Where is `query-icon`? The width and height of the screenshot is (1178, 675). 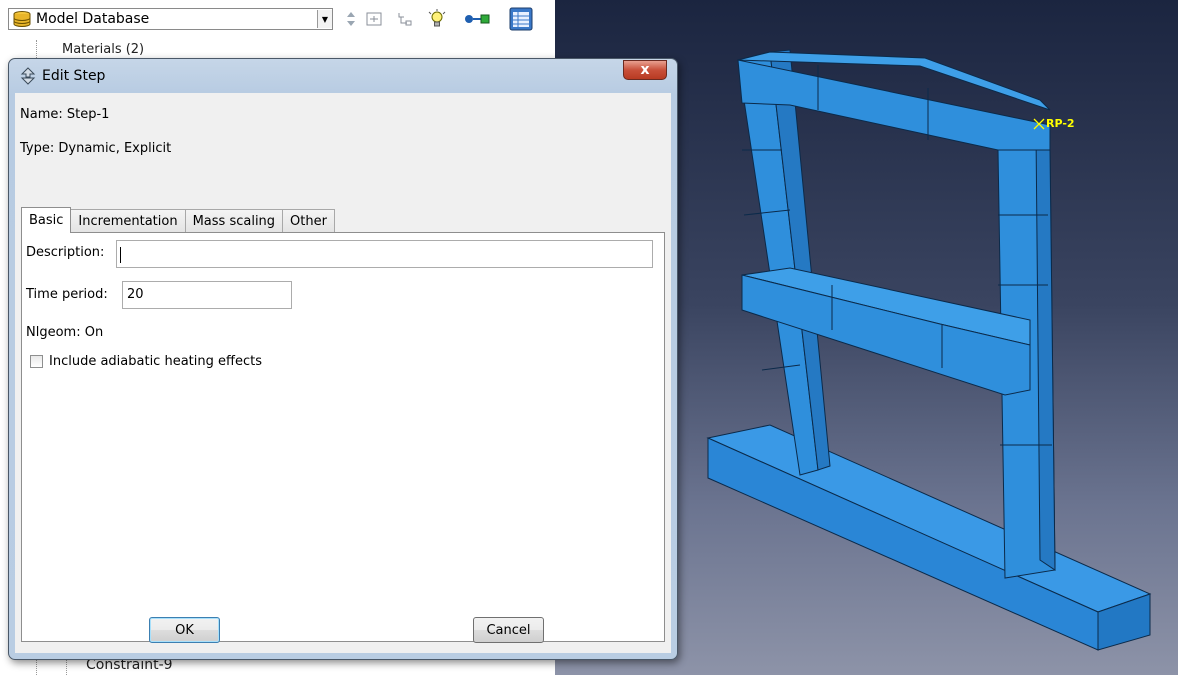 query-icon is located at coordinates (478, 19).